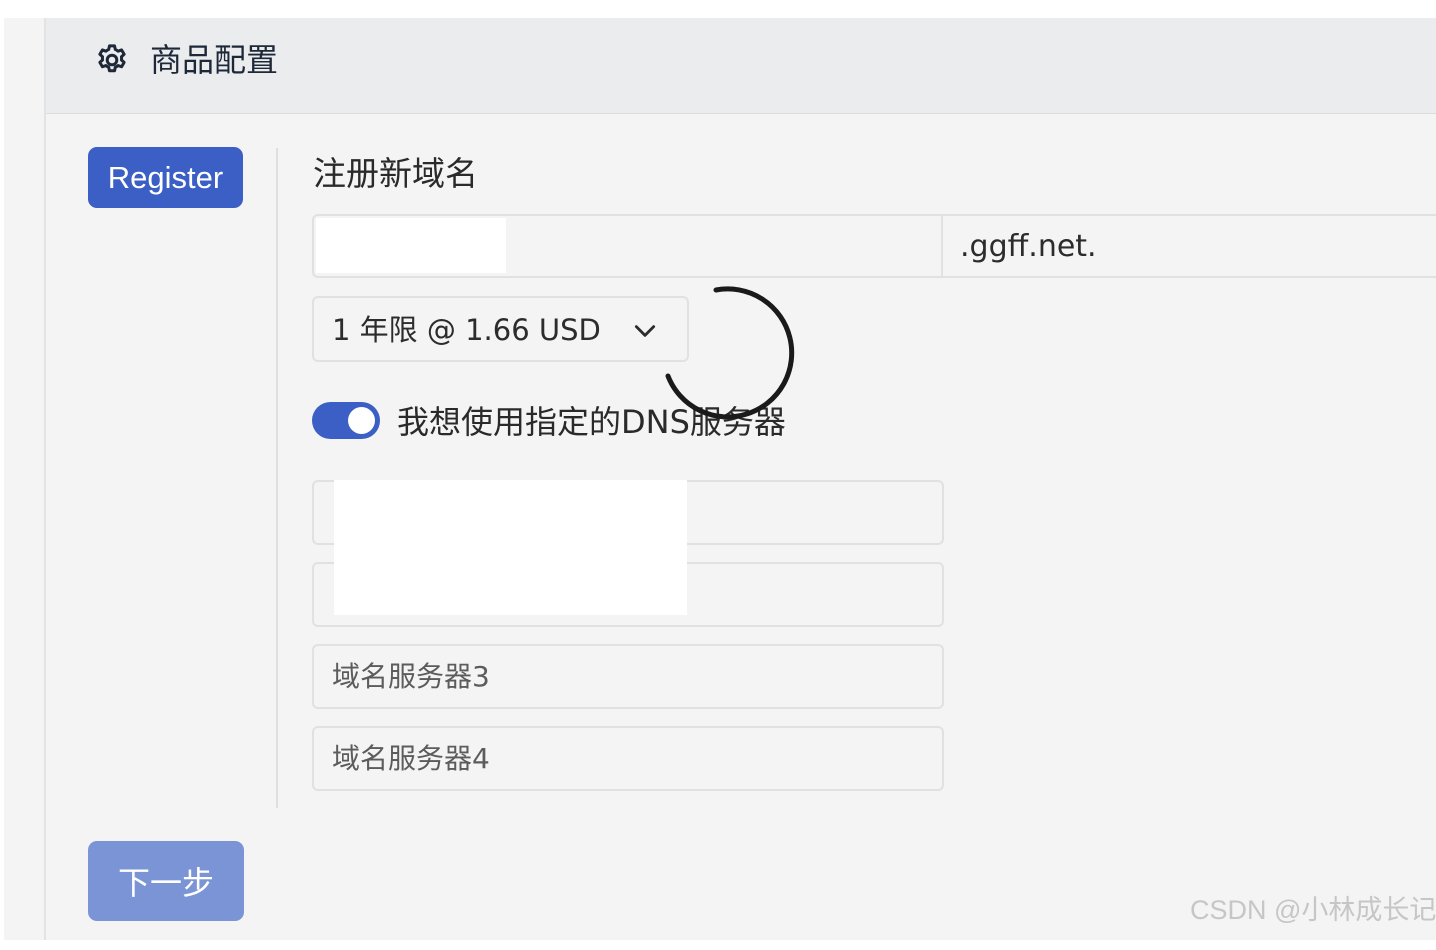  I want to click on section-title: 注册新域名, so click(395, 173).